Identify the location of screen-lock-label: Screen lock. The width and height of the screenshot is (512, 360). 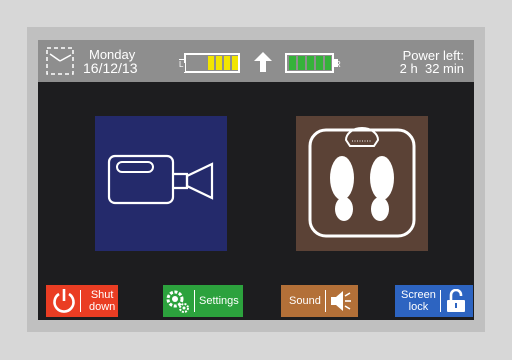
(418, 301).